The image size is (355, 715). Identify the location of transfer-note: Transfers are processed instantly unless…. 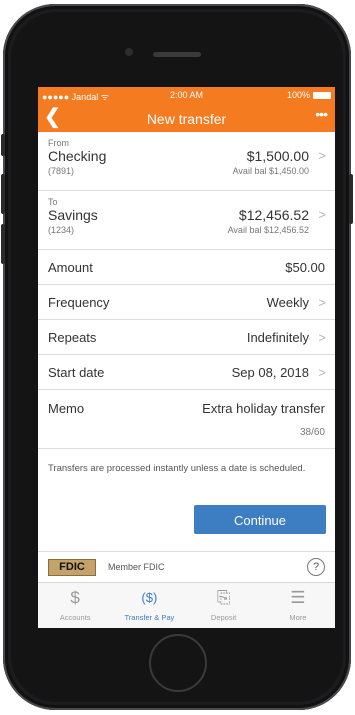
(177, 468).